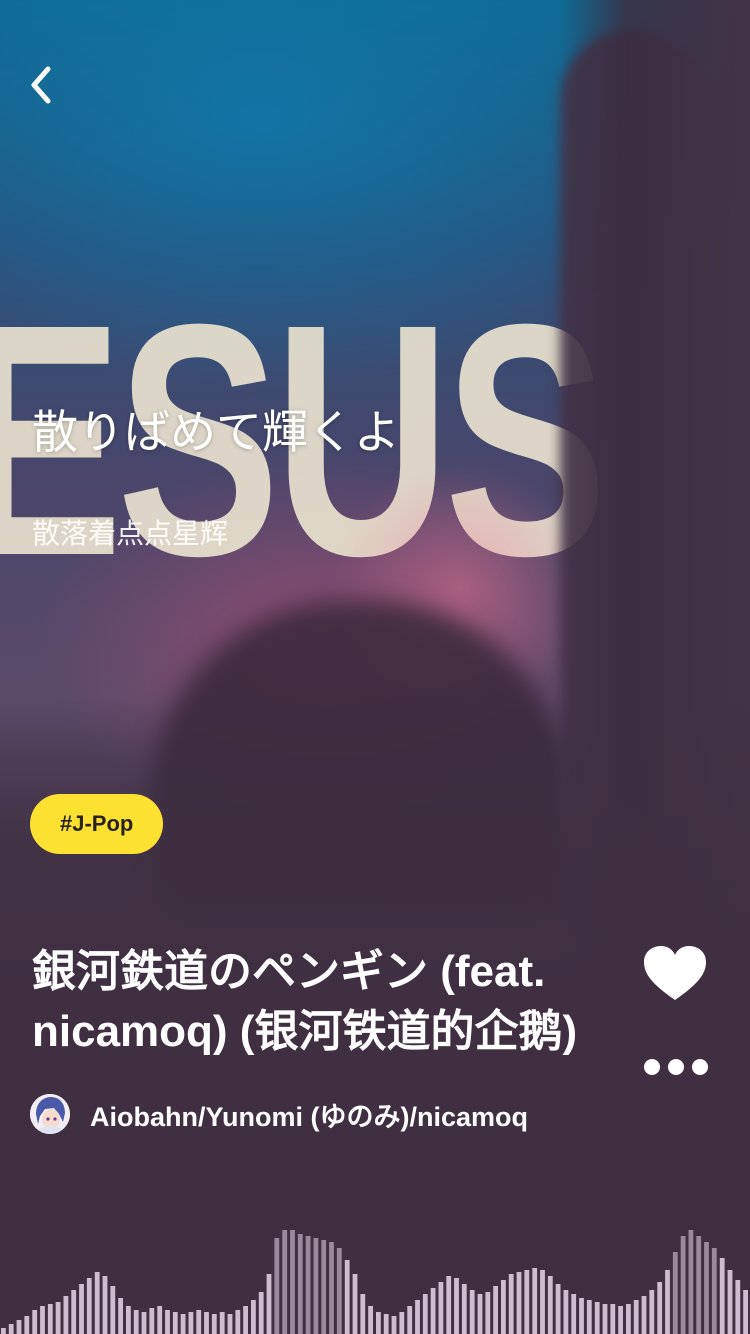  I want to click on avatar-illustration, so click(50, 1114).